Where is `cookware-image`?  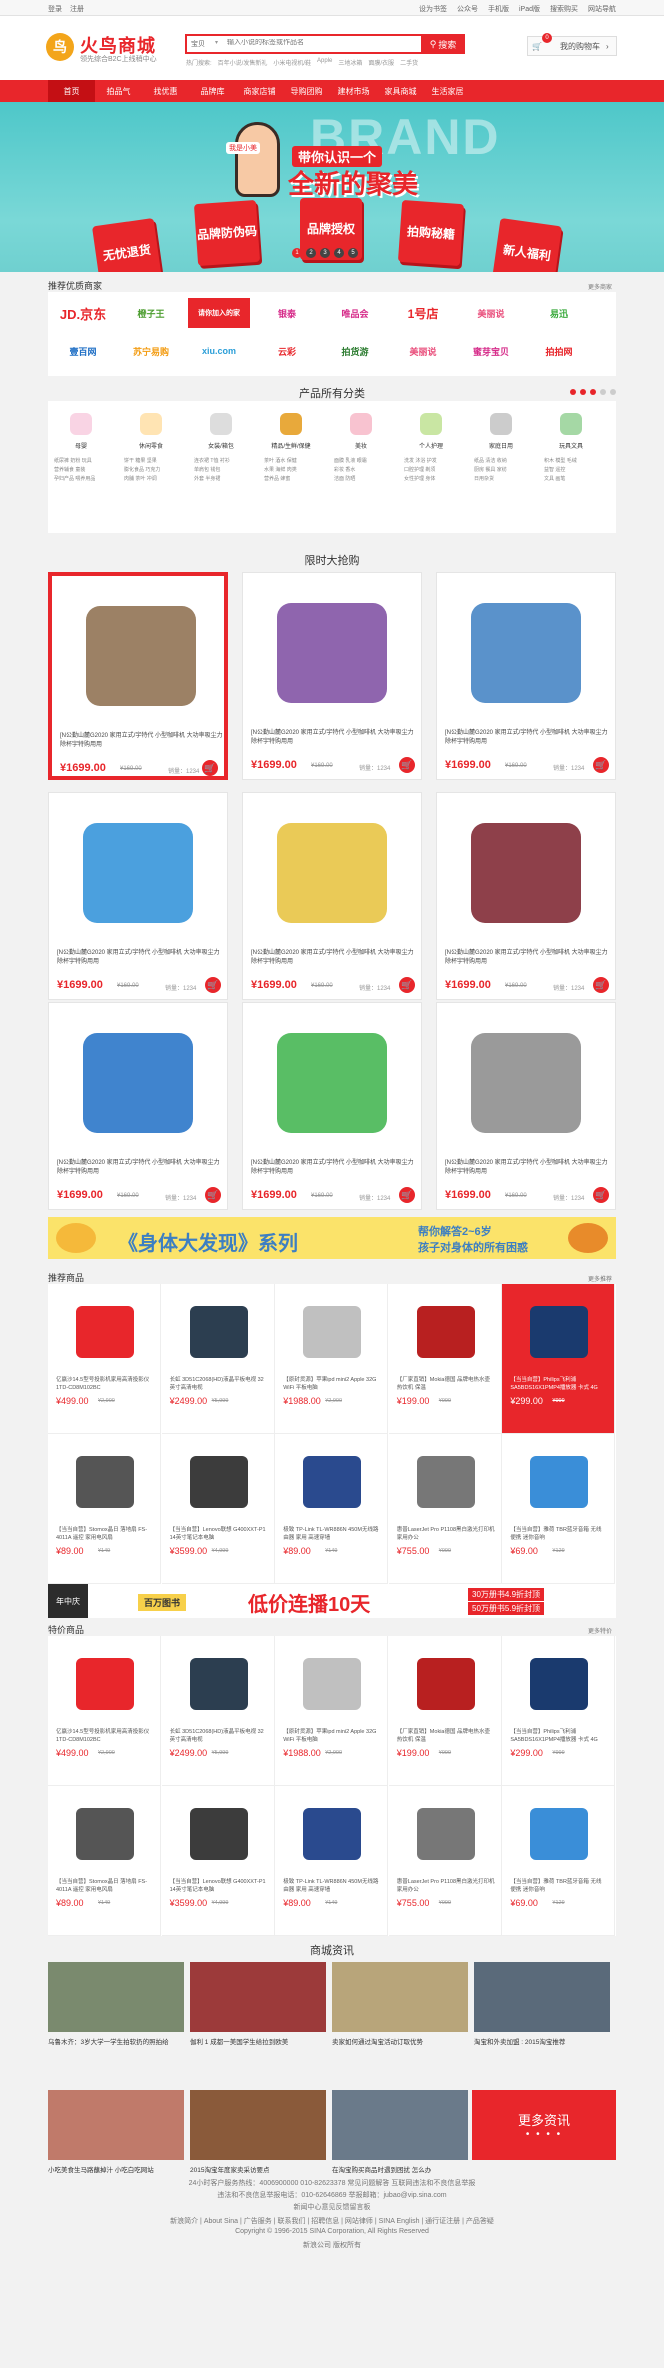 cookware-image is located at coordinates (526, 1083).